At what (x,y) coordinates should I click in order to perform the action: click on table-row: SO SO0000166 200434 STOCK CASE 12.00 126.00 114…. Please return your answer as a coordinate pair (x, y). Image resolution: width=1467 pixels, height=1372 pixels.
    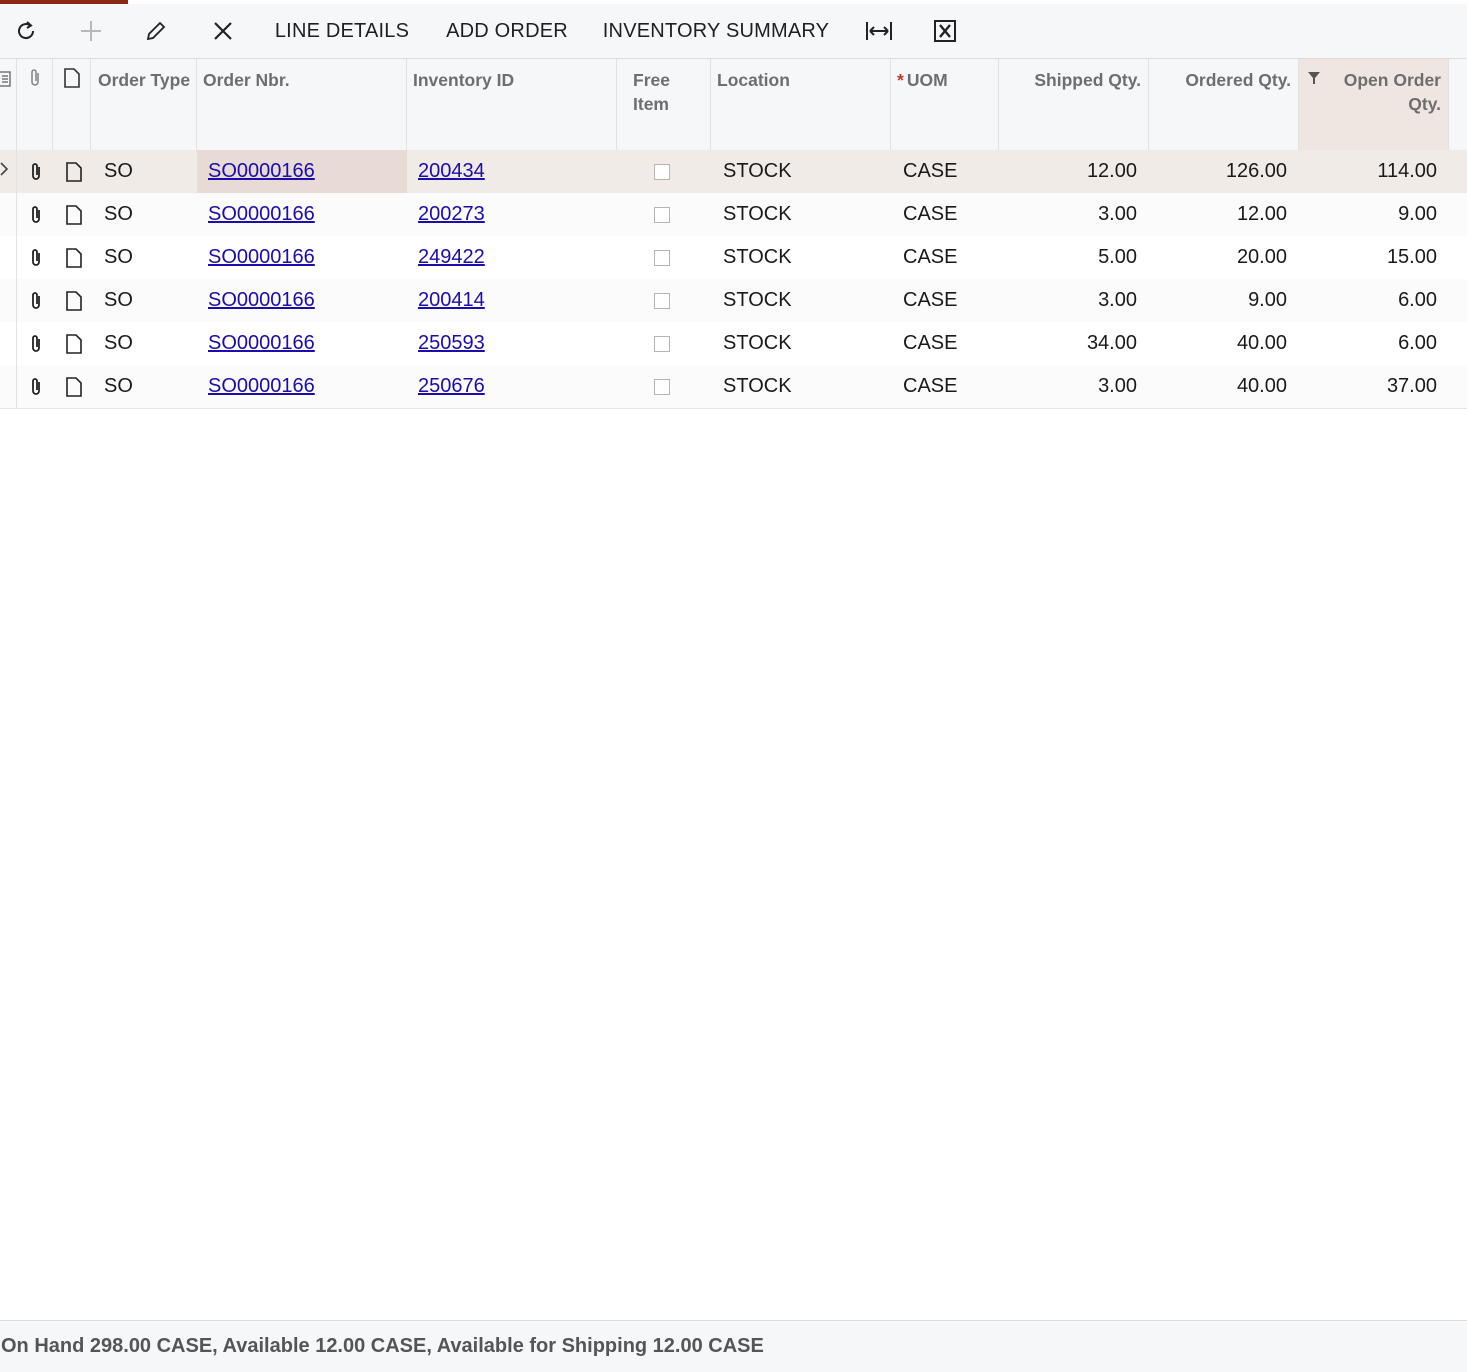
    Looking at the image, I should click on (733, 172).